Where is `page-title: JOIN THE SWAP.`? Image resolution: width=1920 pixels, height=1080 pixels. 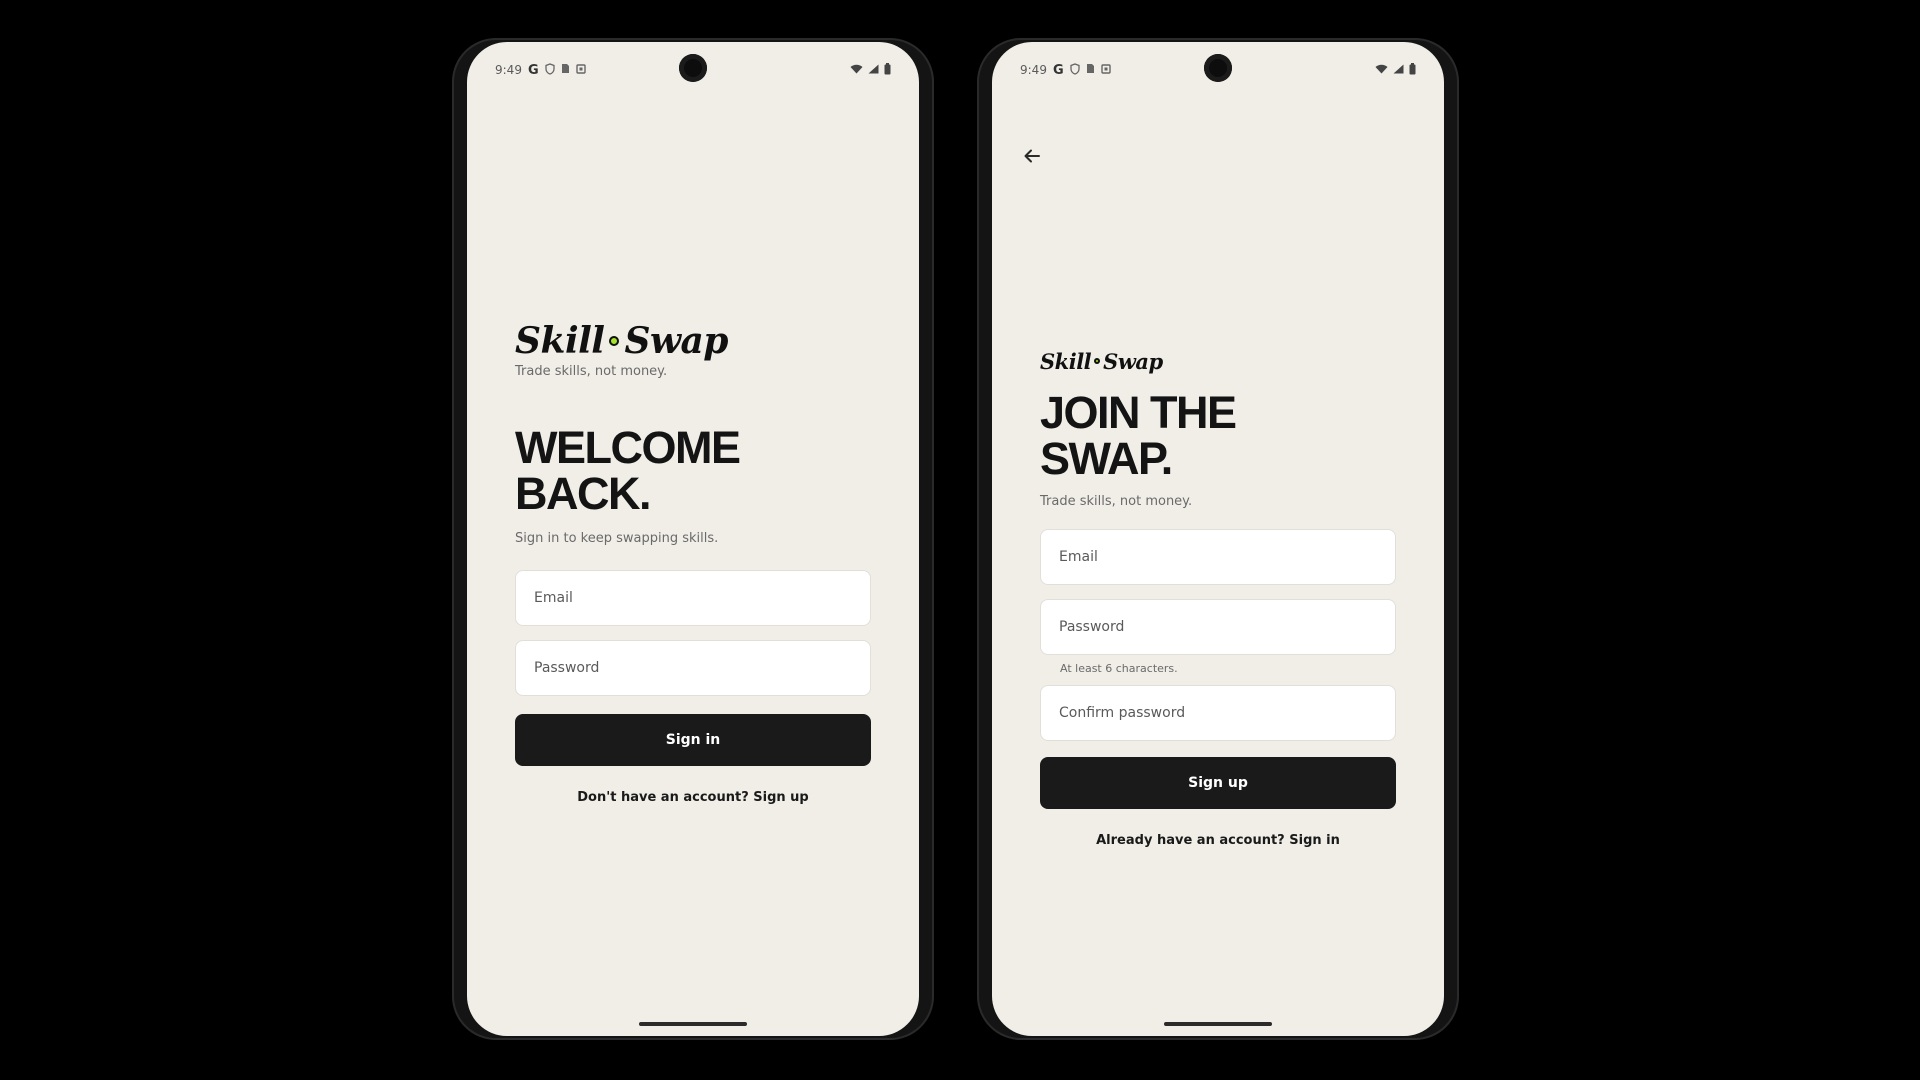 page-title: JOIN THE SWAP. is located at coordinates (1218, 436).